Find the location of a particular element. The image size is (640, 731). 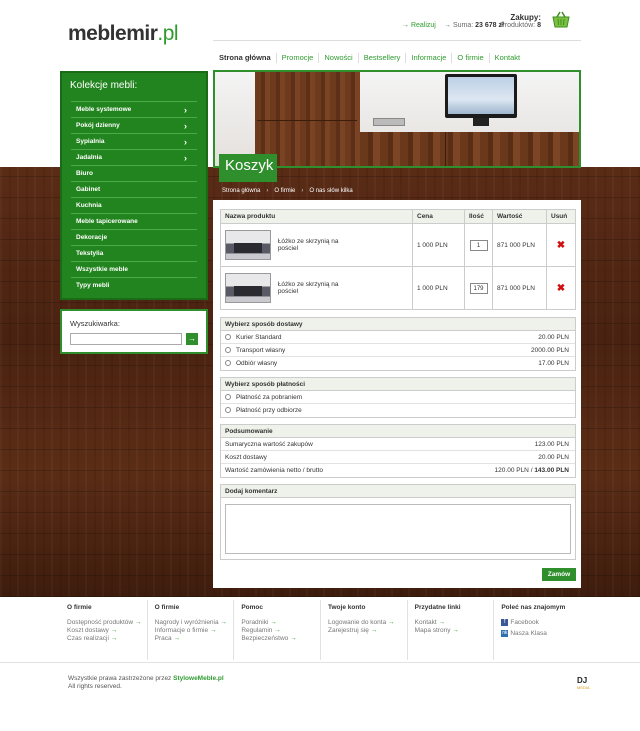

payment-title: Wybierz sposób płatności is located at coordinates (398, 384).